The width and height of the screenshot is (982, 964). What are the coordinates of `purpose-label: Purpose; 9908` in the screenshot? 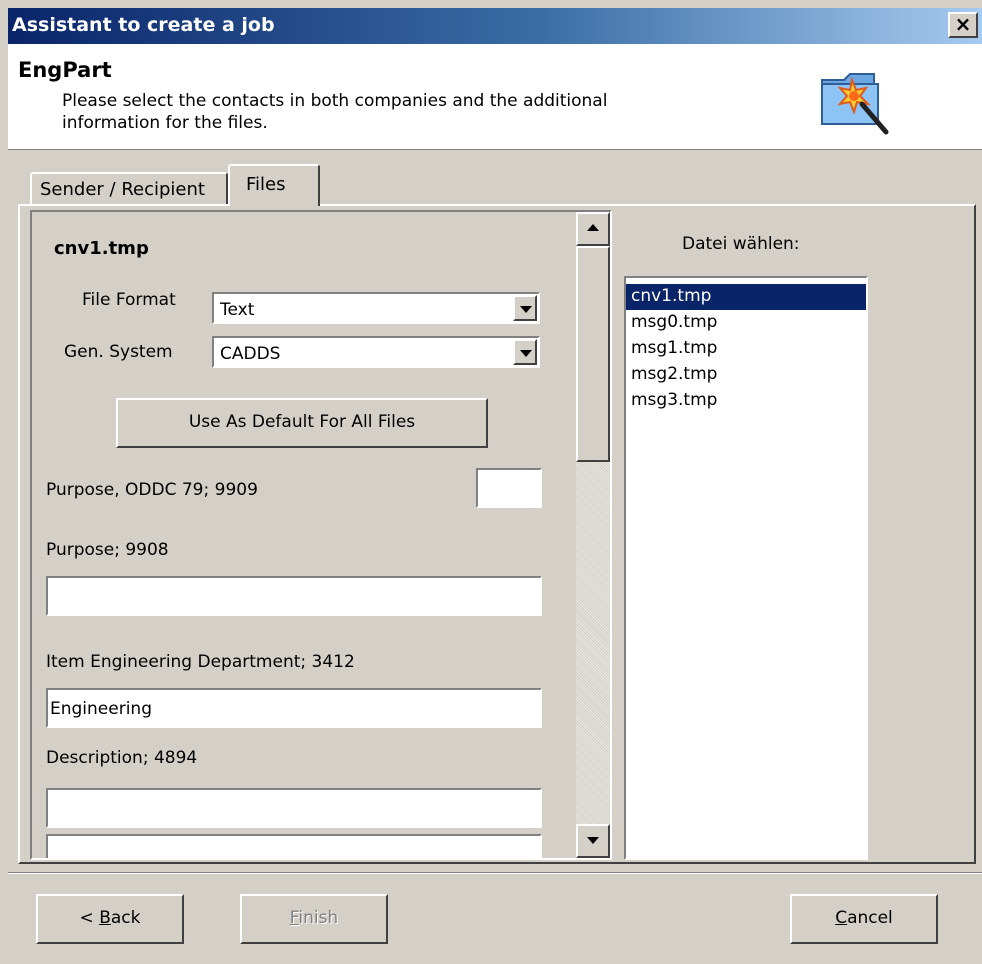 It's located at (107, 550).